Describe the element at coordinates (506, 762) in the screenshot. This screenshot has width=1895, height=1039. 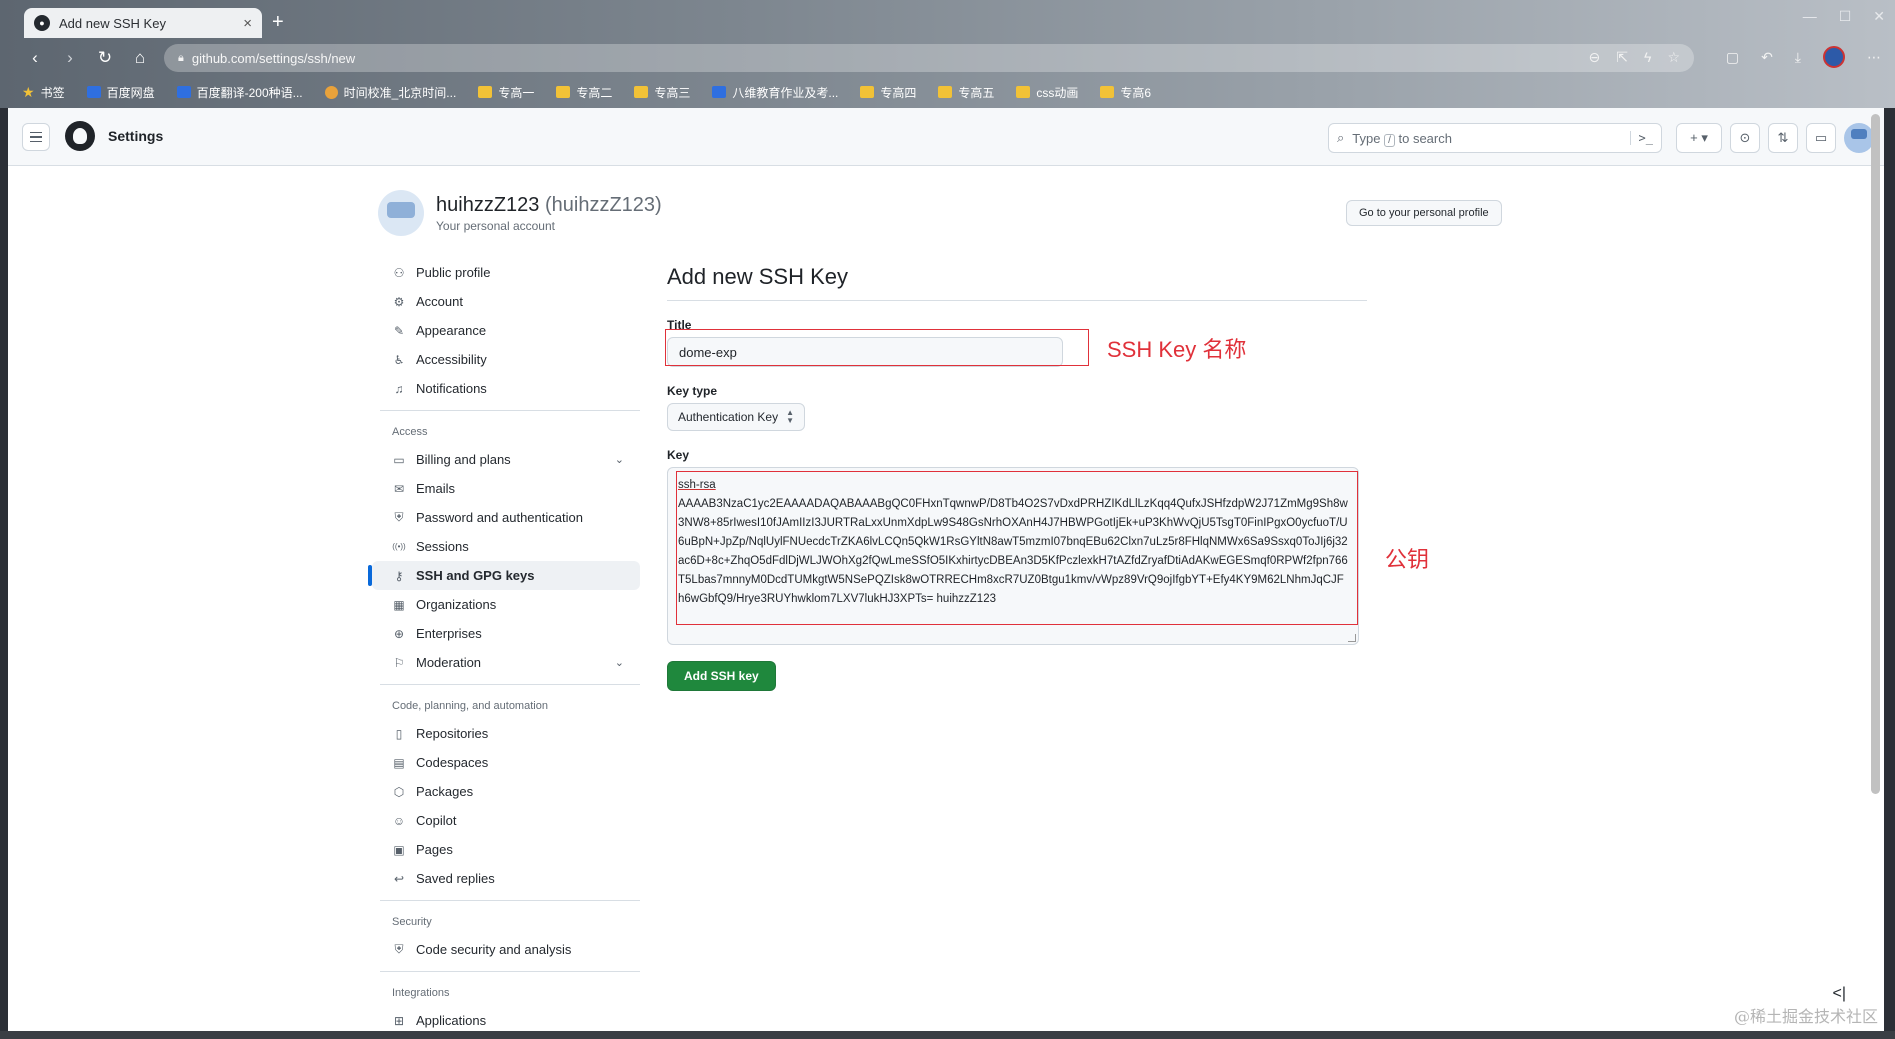
I see `sidebar-item-codespaces: ▤ Codespaces` at that location.